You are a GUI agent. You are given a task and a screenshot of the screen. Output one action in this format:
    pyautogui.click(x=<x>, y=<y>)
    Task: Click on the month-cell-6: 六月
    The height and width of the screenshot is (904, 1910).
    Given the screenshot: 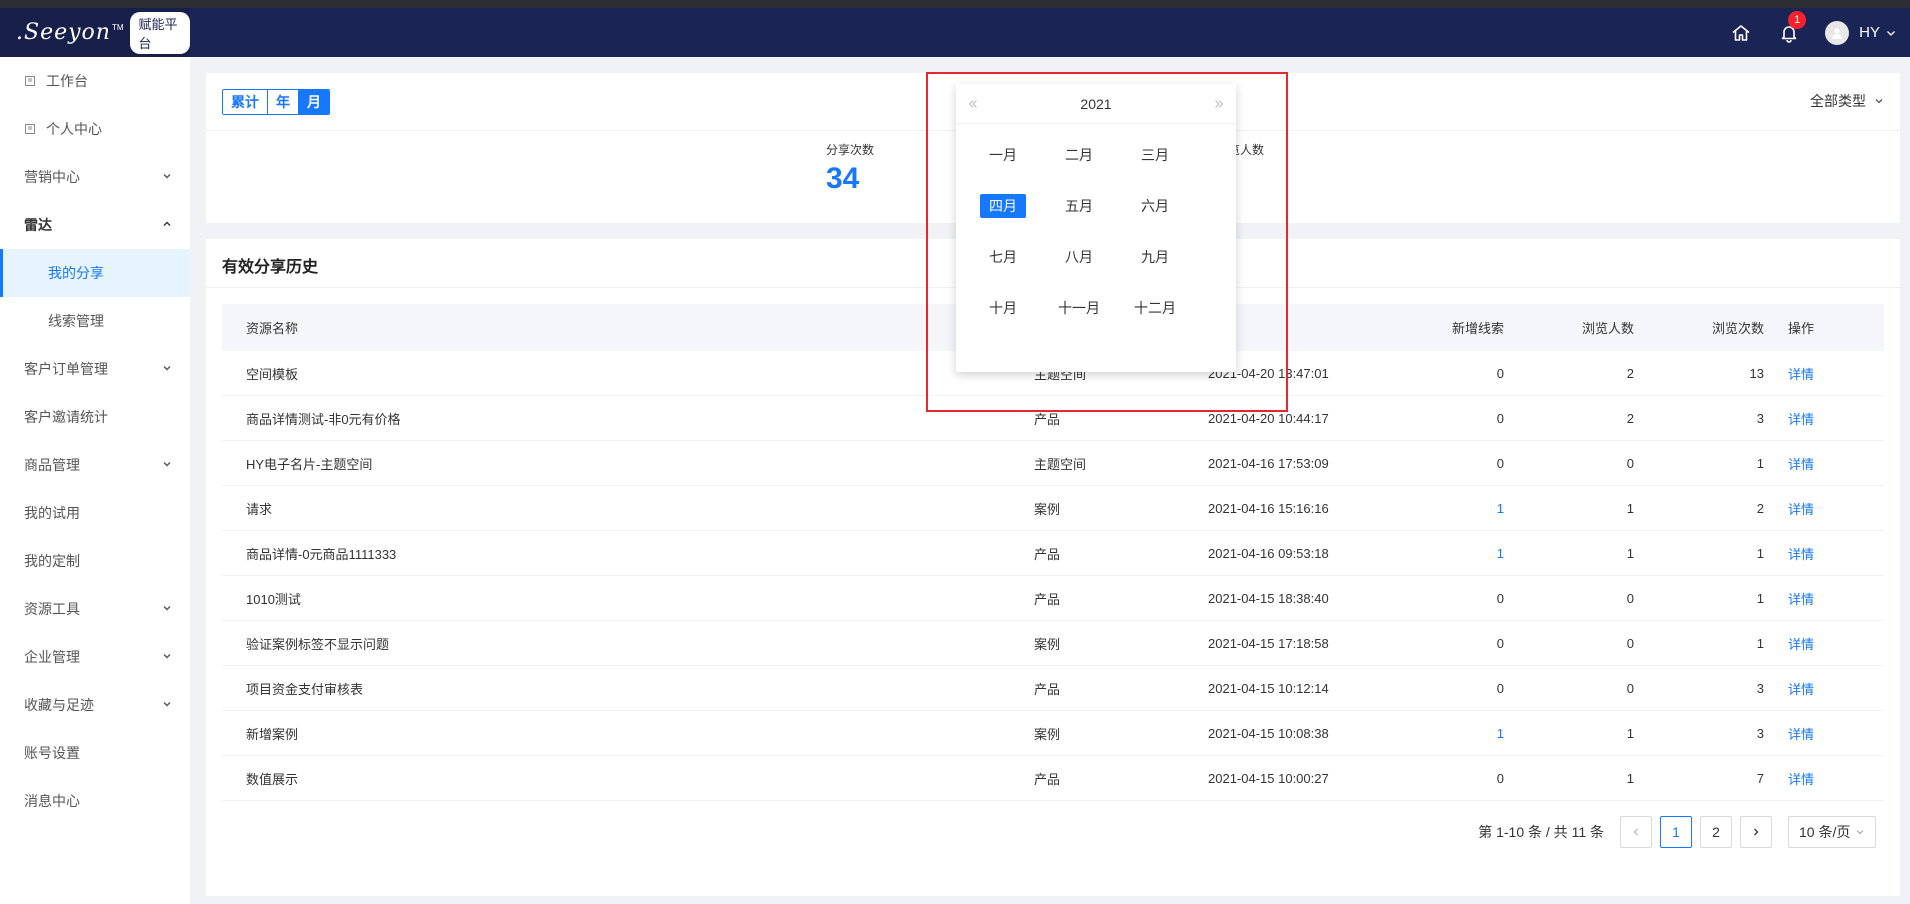 What is the action you would take?
    pyautogui.click(x=1155, y=206)
    